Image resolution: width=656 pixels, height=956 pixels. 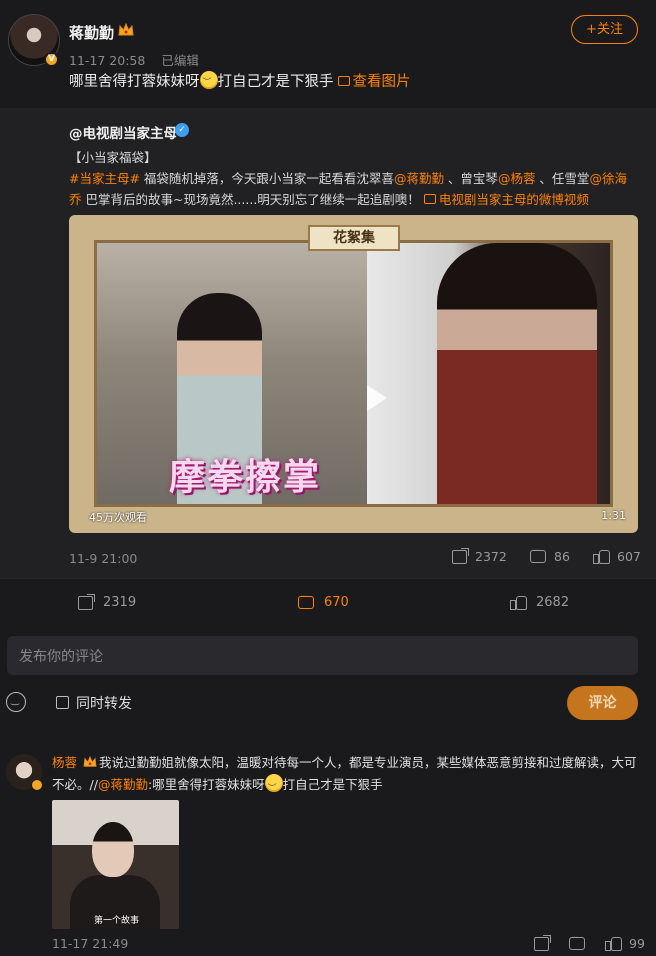 I want to click on comment-reply-icon, so click(x=577, y=941).